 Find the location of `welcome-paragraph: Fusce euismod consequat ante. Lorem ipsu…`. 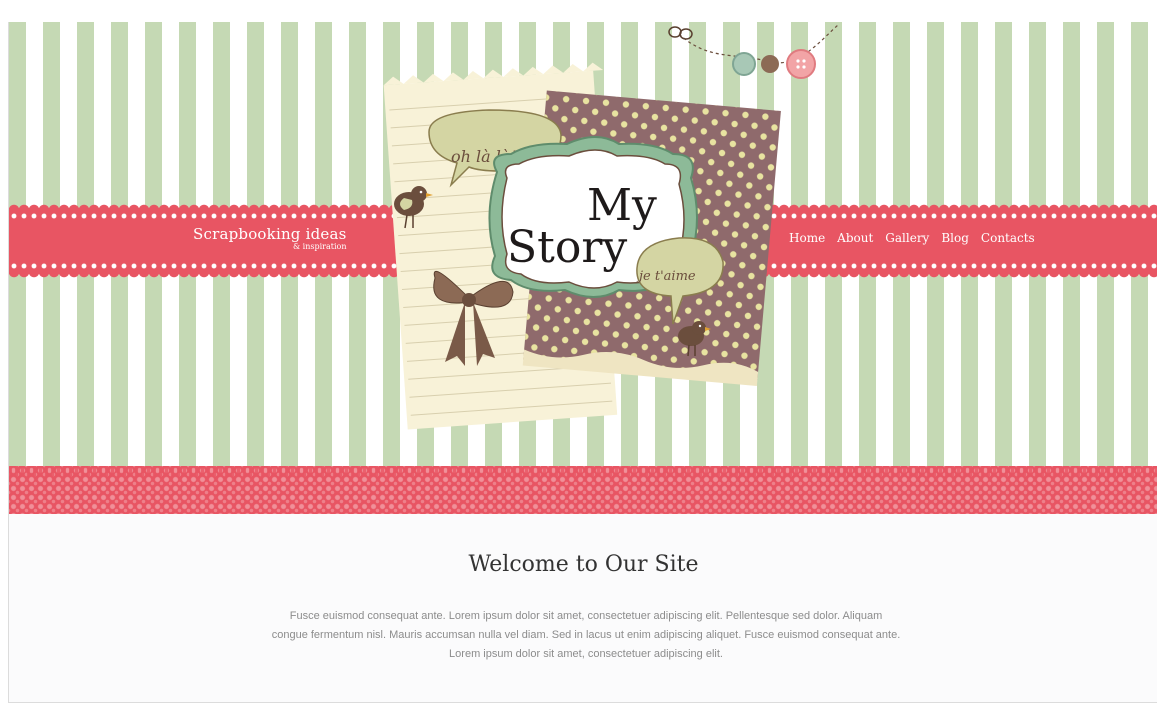

welcome-paragraph: Fusce euismod consequat ante. Lorem ipsu… is located at coordinates (586, 635).